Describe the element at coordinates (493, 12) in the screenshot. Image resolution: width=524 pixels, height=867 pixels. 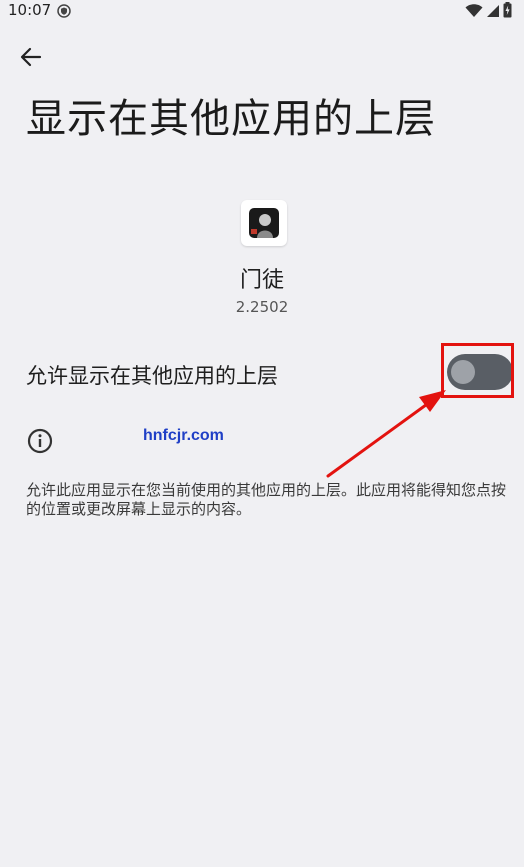
I see `signal-icon` at that location.